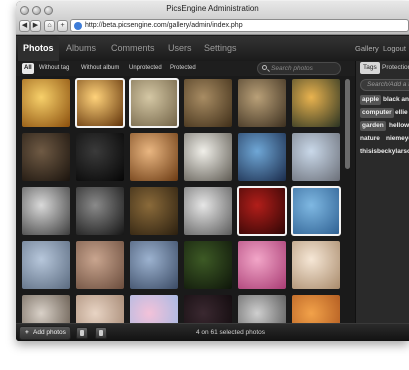  What do you see at coordinates (101, 333) in the screenshot?
I see `document-icon` at bounding box center [101, 333].